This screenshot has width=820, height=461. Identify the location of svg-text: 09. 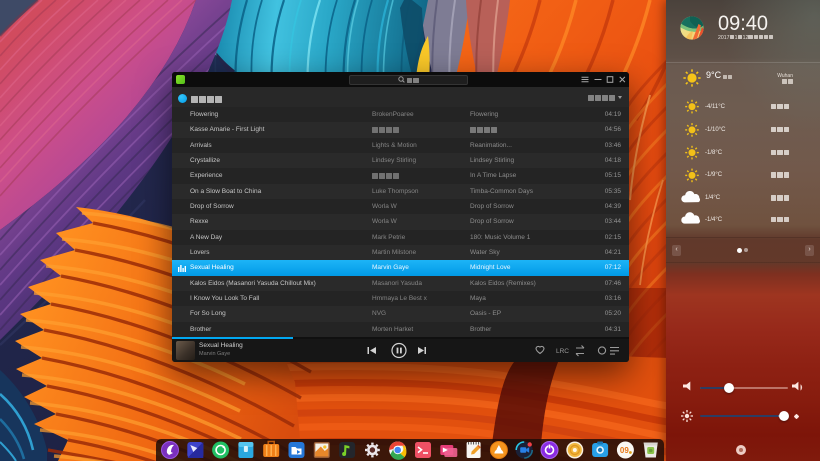
(624, 450).